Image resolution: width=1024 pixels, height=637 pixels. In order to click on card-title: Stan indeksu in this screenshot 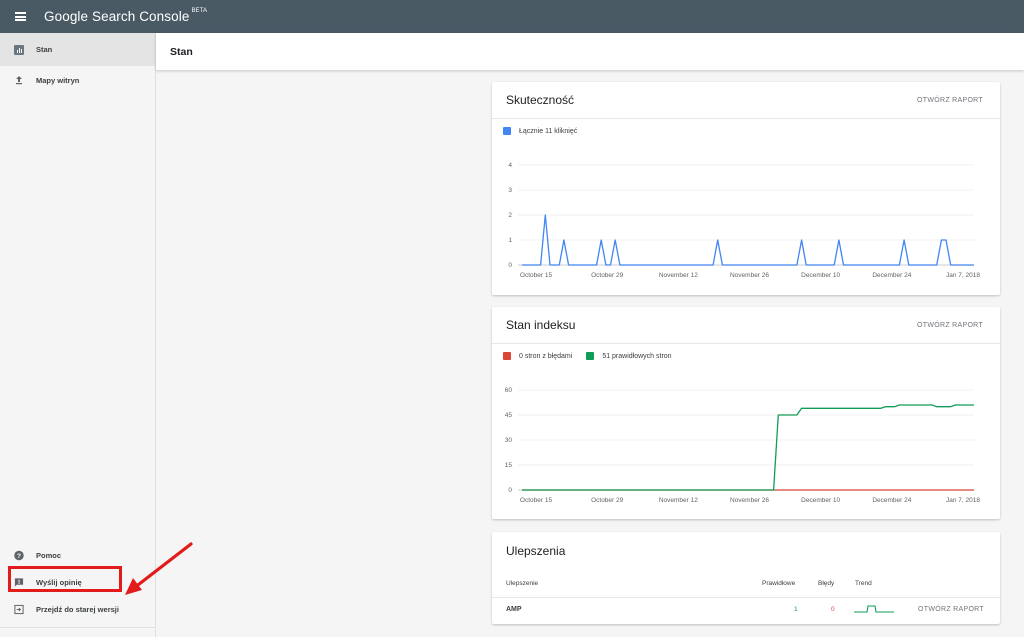, I will do `click(541, 325)`.